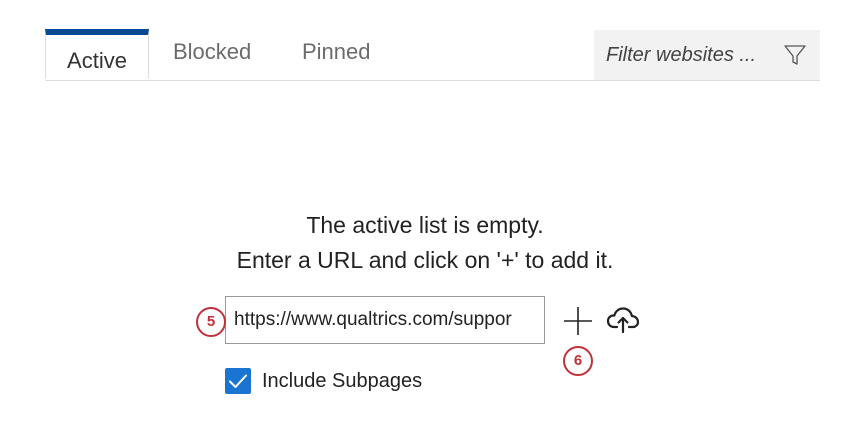 Image resolution: width=850 pixels, height=425 pixels. Describe the element at coordinates (211, 322) in the screenshot. I see `annotation-badge: 5` at that location.